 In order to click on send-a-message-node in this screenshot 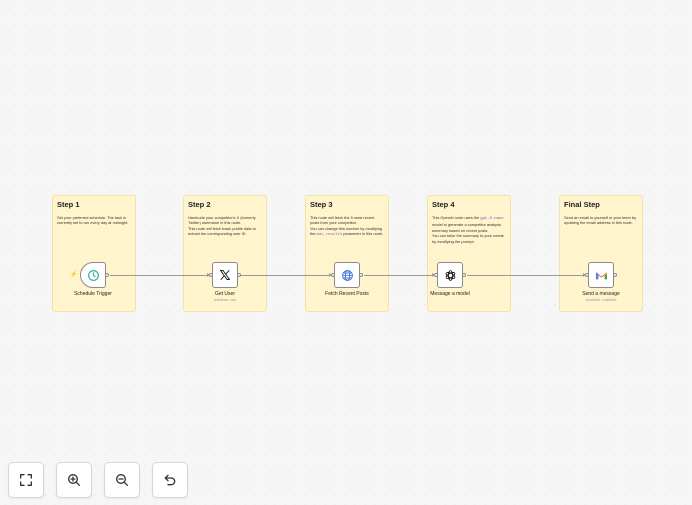, I will do `click(601, 275)`.